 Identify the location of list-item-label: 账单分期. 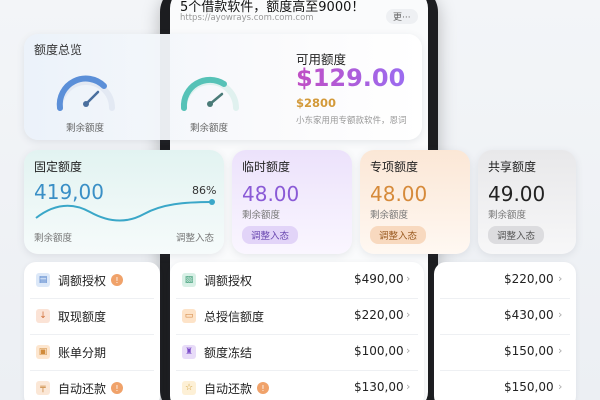
(82, 352).